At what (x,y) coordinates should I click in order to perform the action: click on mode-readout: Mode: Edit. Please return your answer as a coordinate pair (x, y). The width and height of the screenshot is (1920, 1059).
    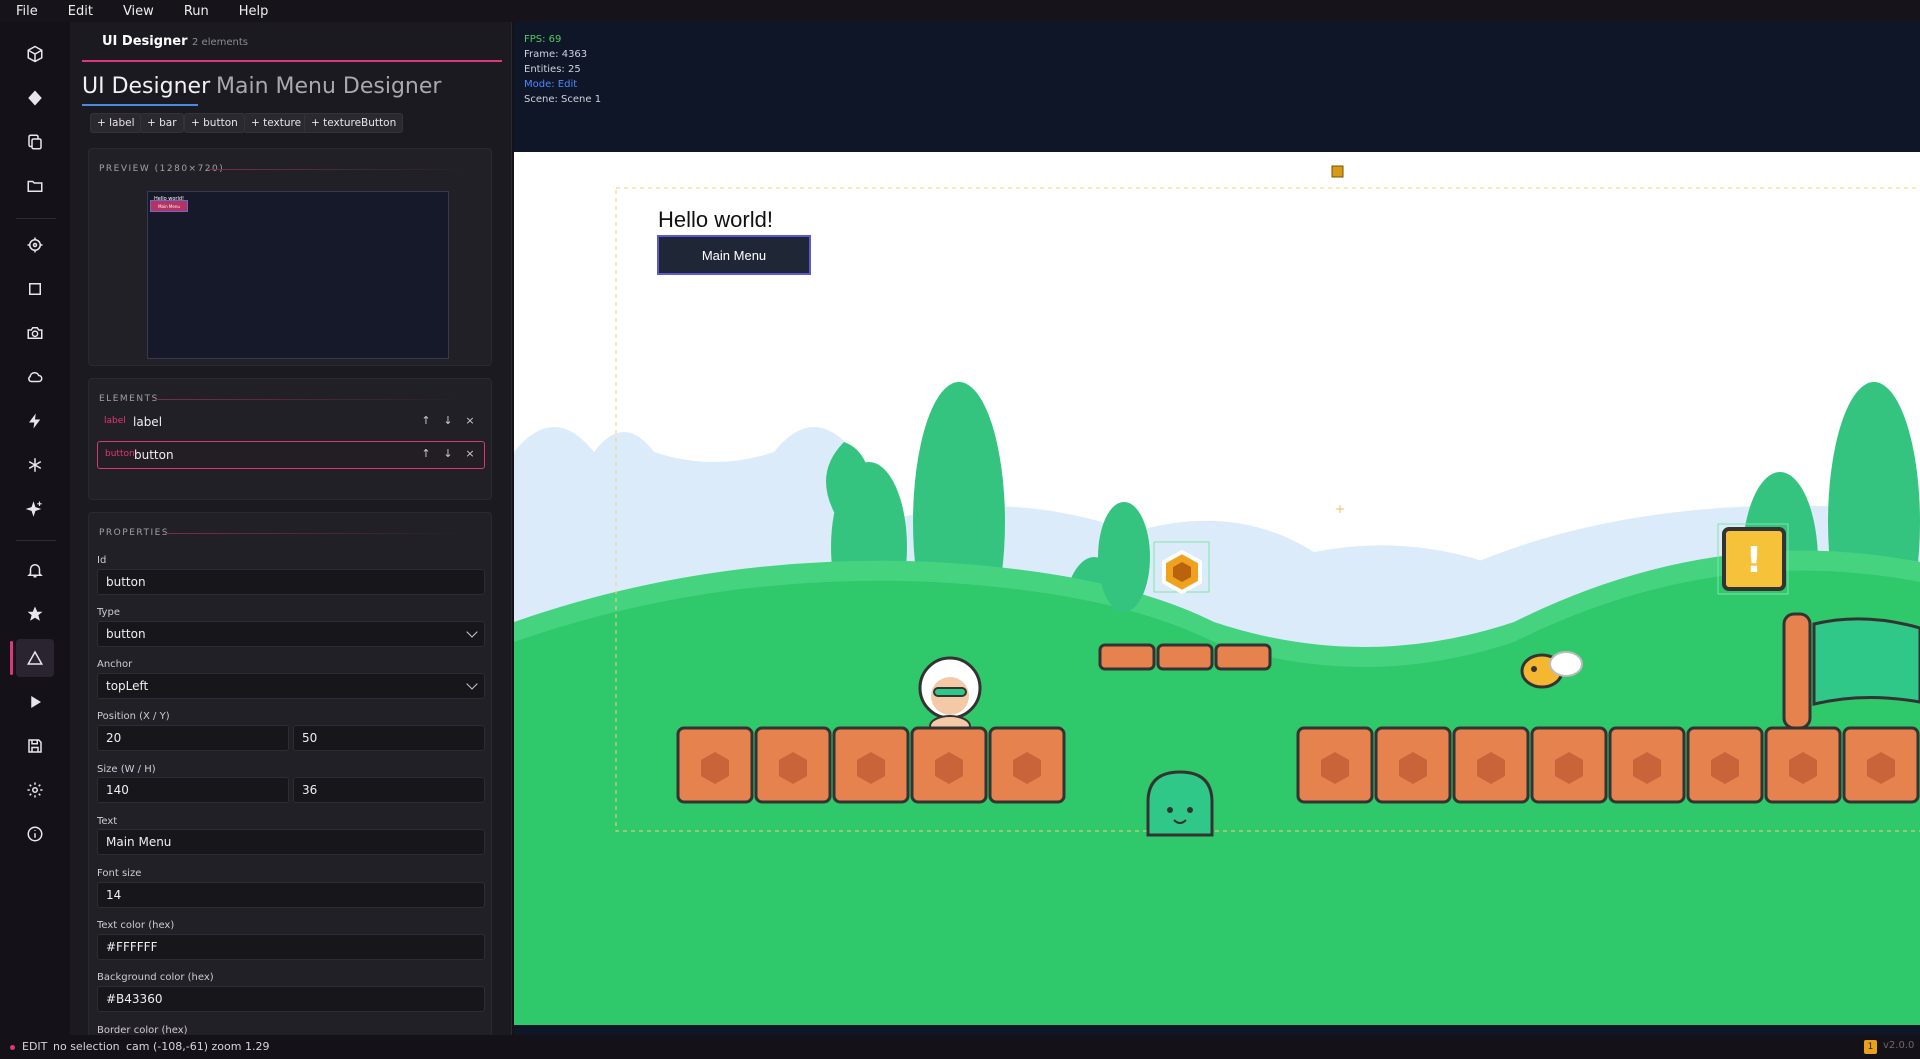
    Looking at the image, I should click on (551, 84).